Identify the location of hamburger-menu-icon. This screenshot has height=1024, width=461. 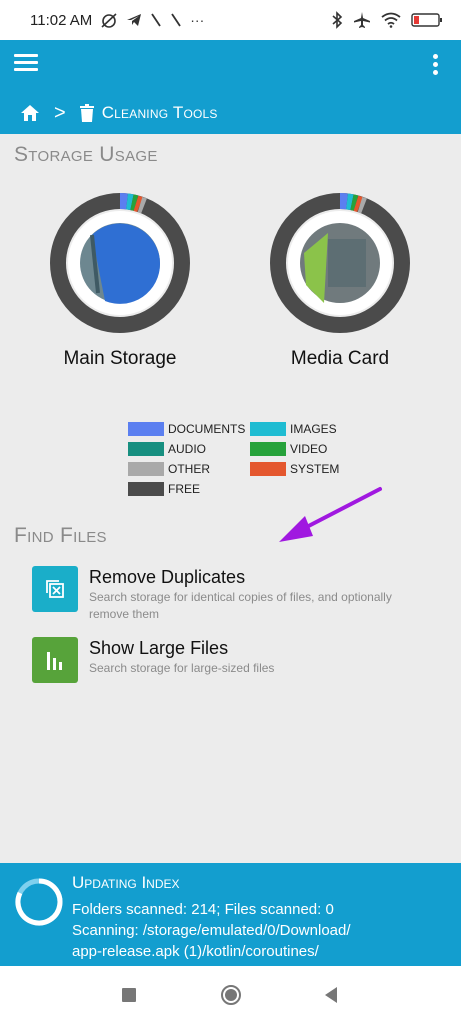
(26, 64).